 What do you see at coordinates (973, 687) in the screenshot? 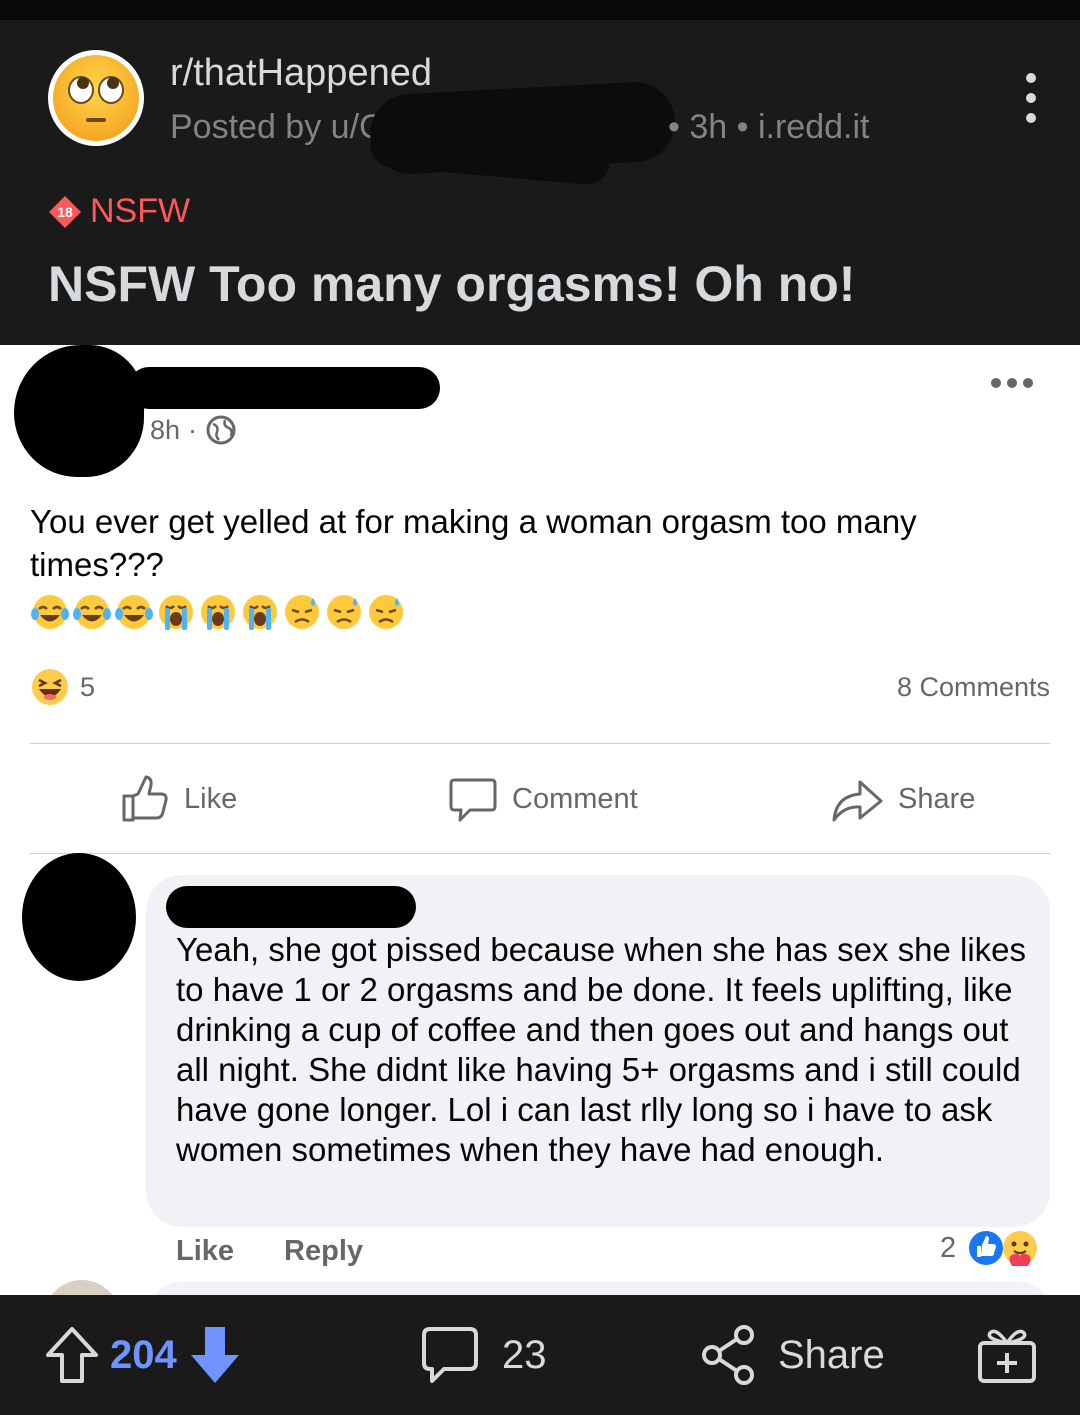
I see `fb-comments-count: 8 Comments` at bounding box center [973, 687].